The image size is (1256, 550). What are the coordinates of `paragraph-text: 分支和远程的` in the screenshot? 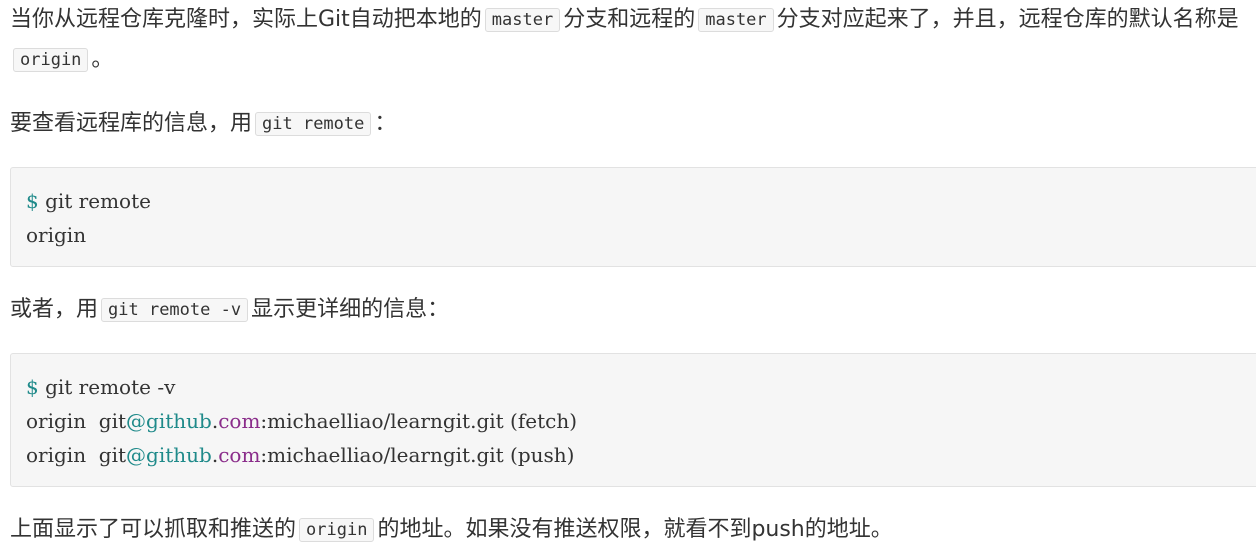 It's located at (629, 19).